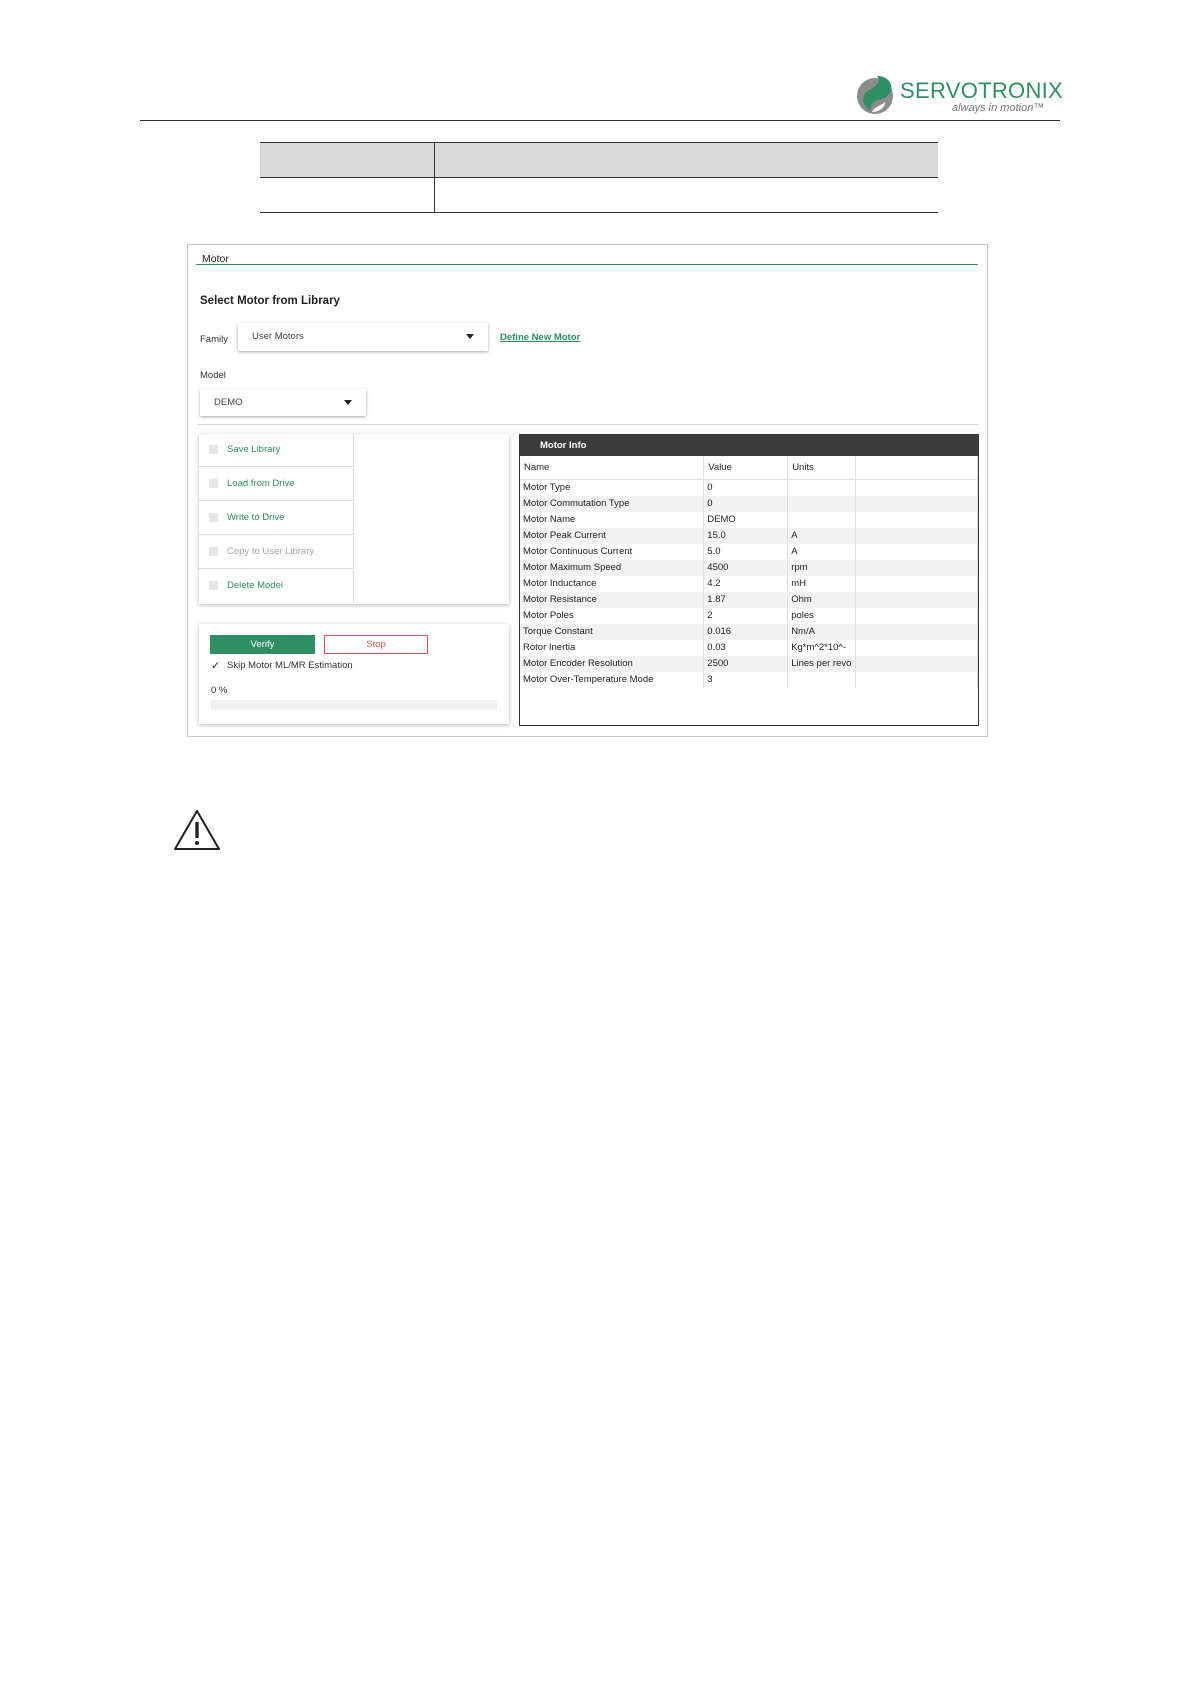  I want to click on cell-units: Nm/A, so click(822, 631).